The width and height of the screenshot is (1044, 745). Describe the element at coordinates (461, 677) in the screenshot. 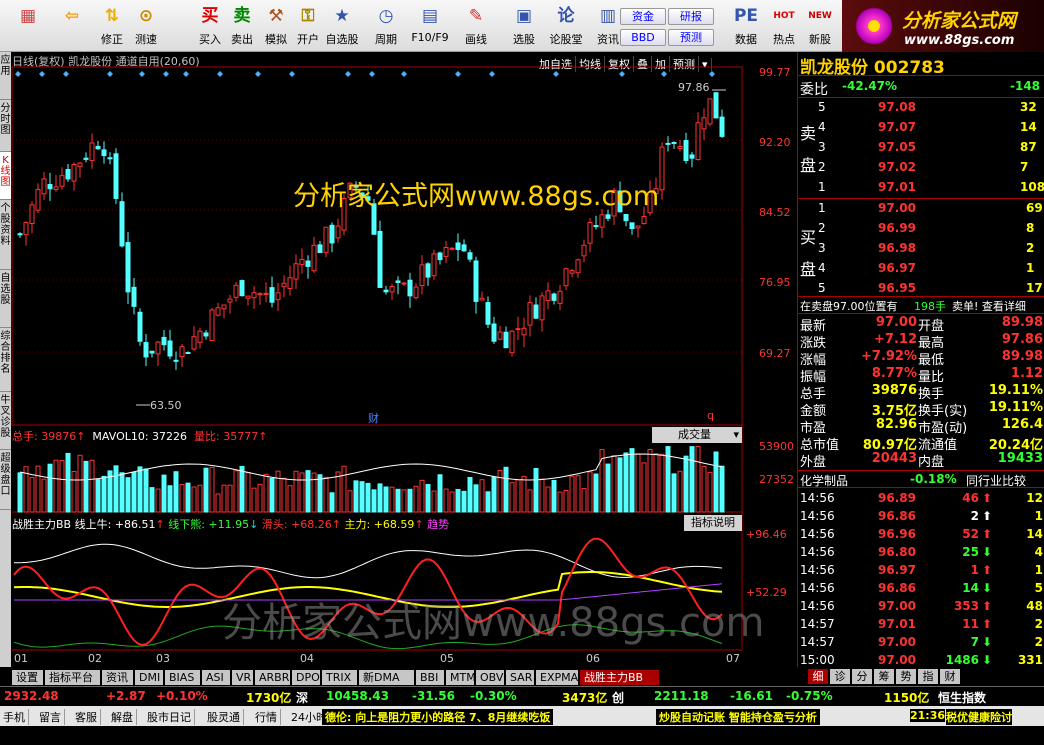

I see `indicator-tab-12: MTM` at that location.